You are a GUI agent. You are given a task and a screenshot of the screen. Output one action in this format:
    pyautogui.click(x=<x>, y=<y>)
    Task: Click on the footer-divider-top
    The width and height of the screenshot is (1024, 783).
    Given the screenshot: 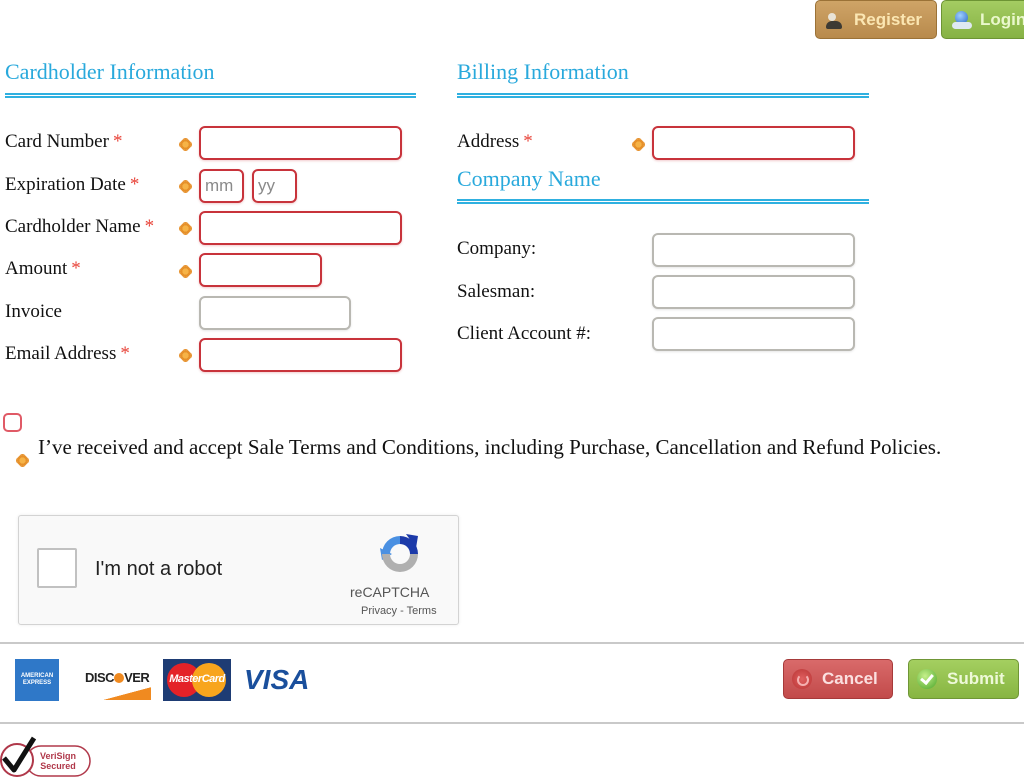 What is the action you would take?
    pyautogui.click(x=512, y=643)
    